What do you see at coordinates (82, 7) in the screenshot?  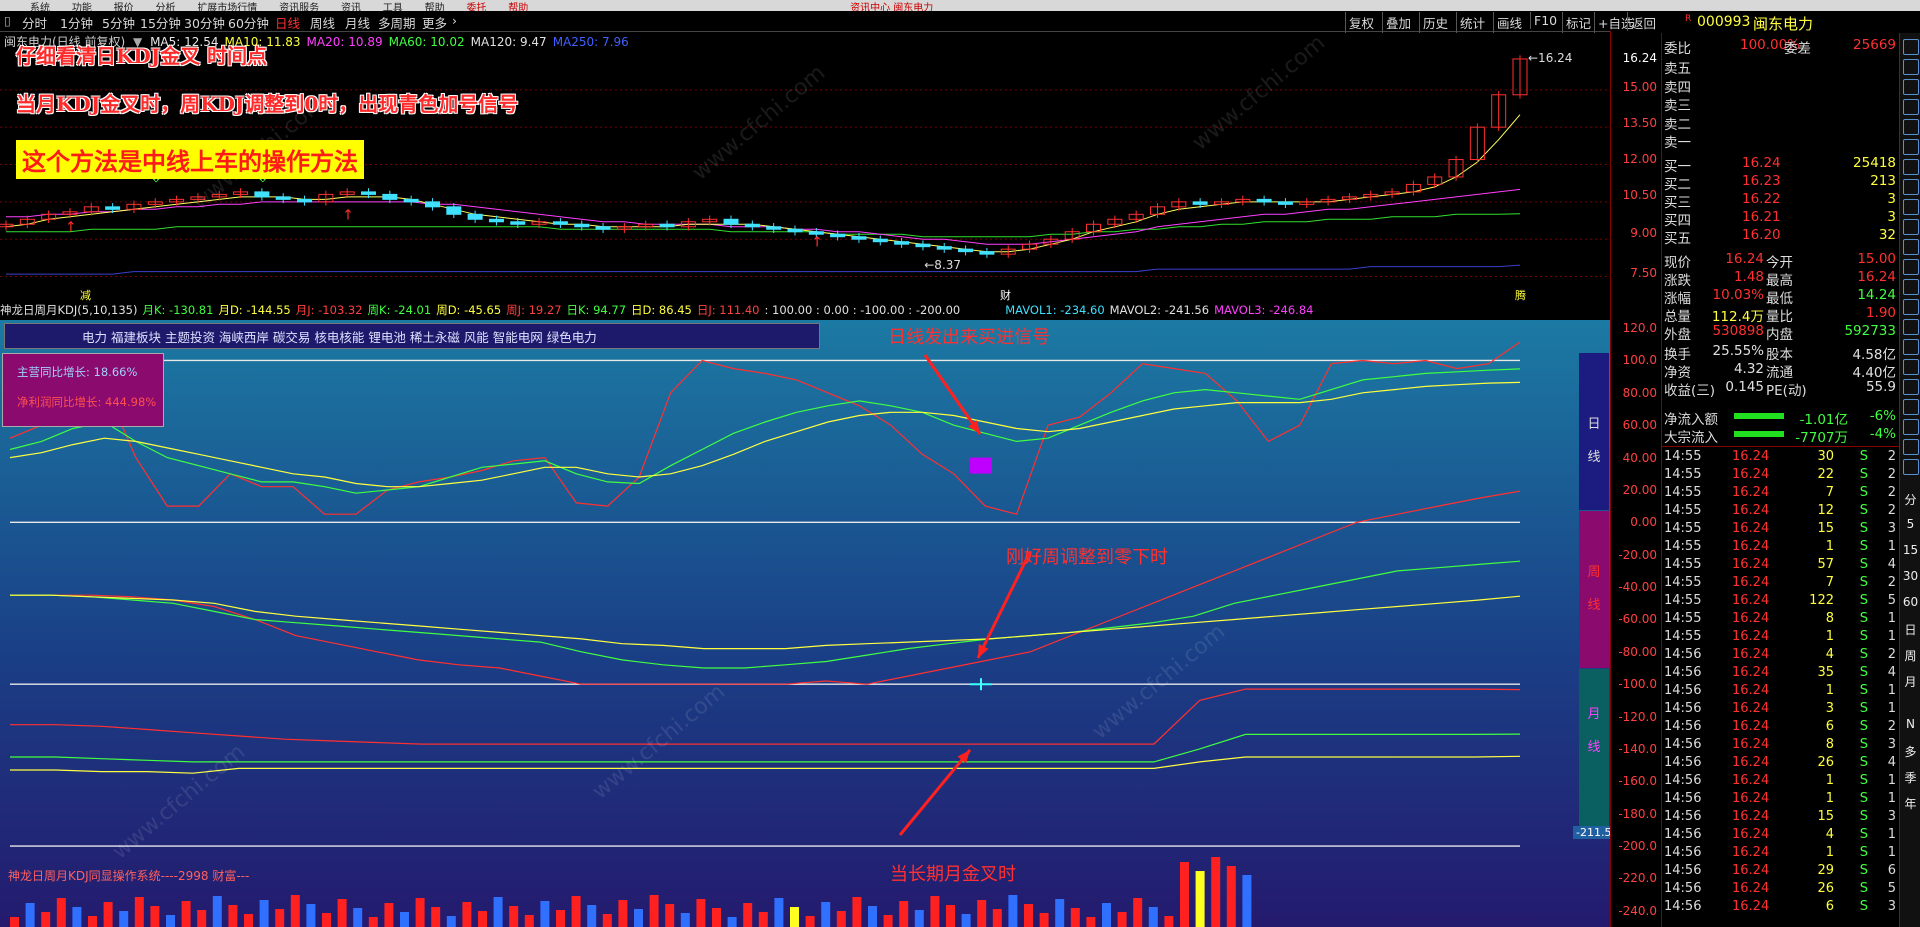 I see `menu-item: 功能` at bounding box center [82, 7].